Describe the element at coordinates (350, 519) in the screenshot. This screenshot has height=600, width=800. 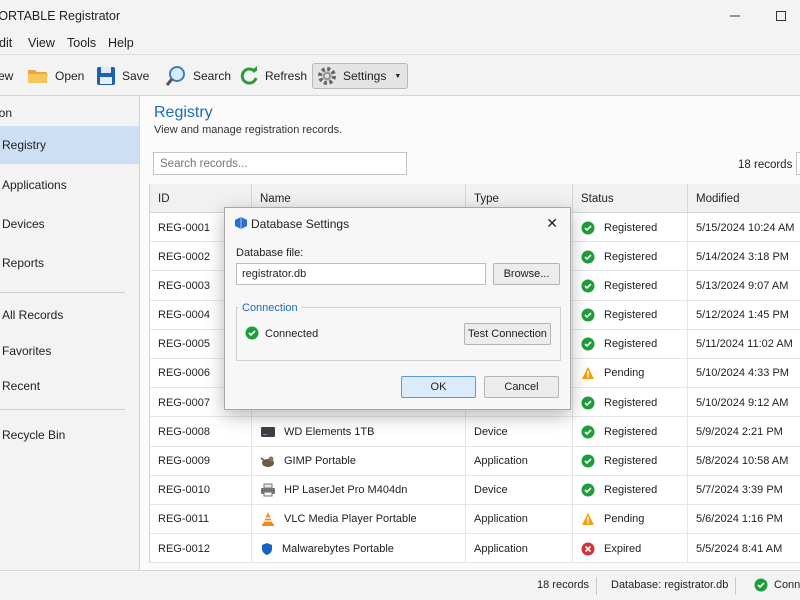
I see `cell-name-text: VLC Media Player Portable` at that location.